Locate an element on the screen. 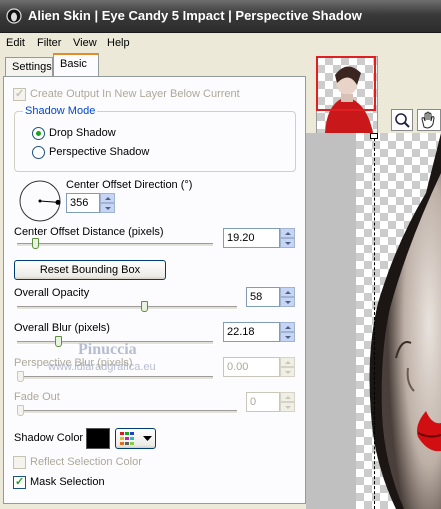  mask-selection-label: Mask Selection is located at coordinates (67, 482).